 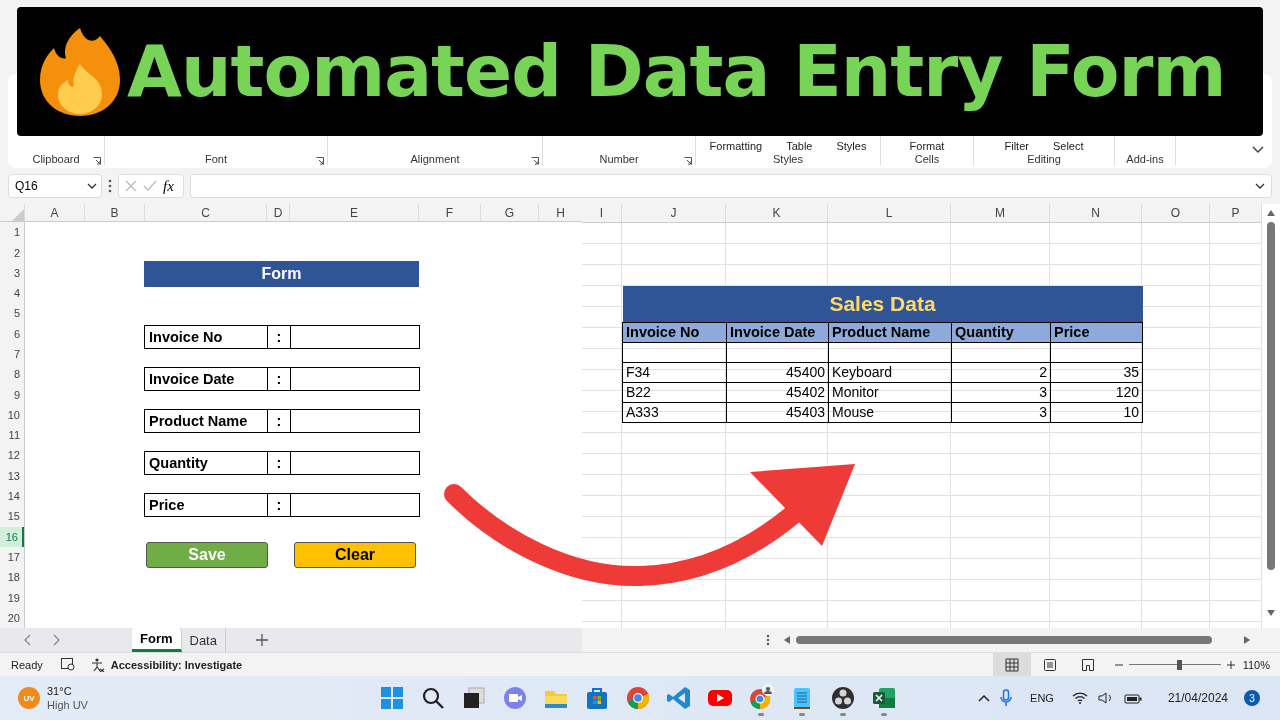 What do you see at coordinates (12, 232) in the screenshot?
I see `row-header: 1` at bounding box center [12, 232].